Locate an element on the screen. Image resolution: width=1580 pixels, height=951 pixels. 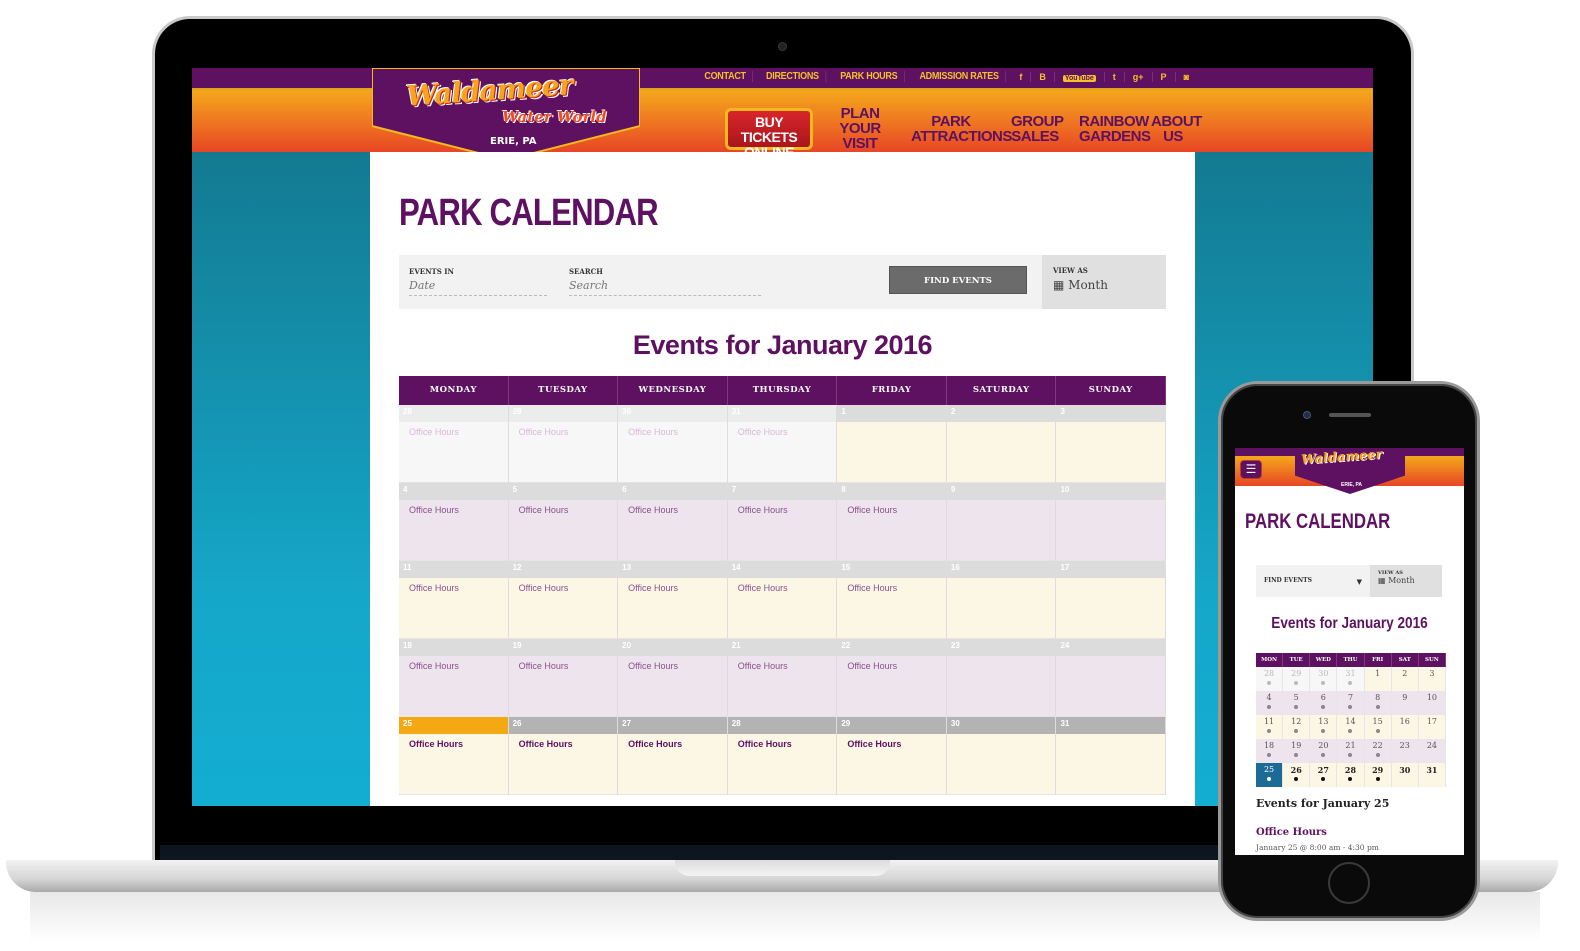
mobile-day-cell: 12 is located at coordinates (1297, 727).